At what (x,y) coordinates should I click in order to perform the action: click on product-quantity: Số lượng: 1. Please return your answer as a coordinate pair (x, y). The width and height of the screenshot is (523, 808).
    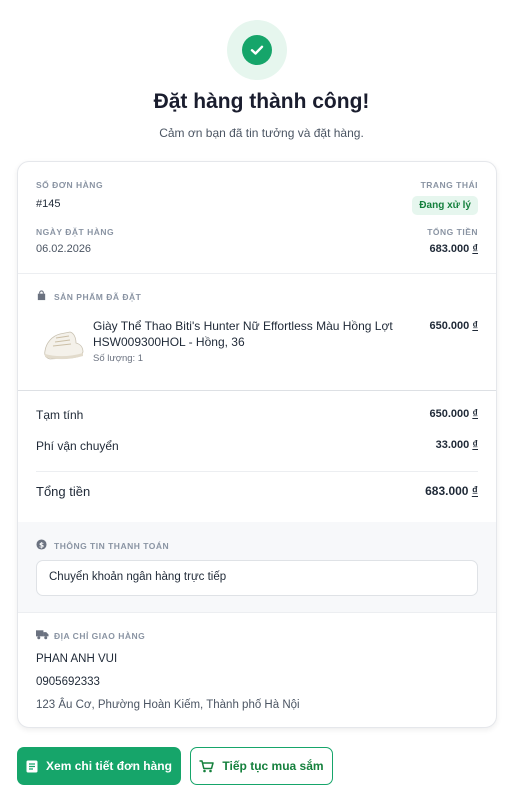
    Looking at the image, I should click on (118, 358).